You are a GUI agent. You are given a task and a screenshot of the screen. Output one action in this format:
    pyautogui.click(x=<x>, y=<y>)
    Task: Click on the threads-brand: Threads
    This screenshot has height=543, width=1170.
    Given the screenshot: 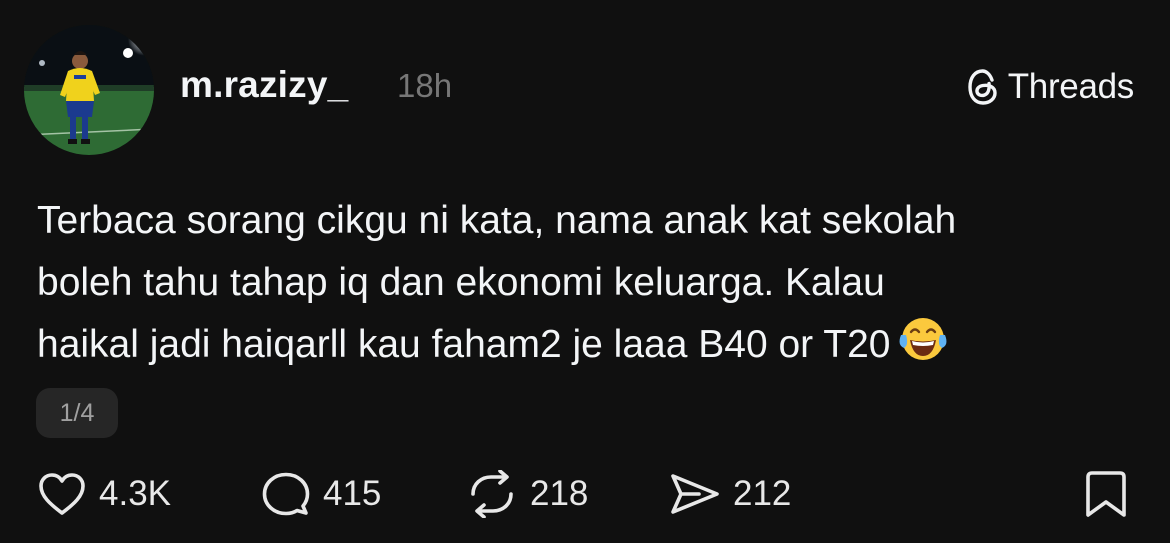 What is the action you would take?
    pyautogui.click(x=1050, y=87)
    